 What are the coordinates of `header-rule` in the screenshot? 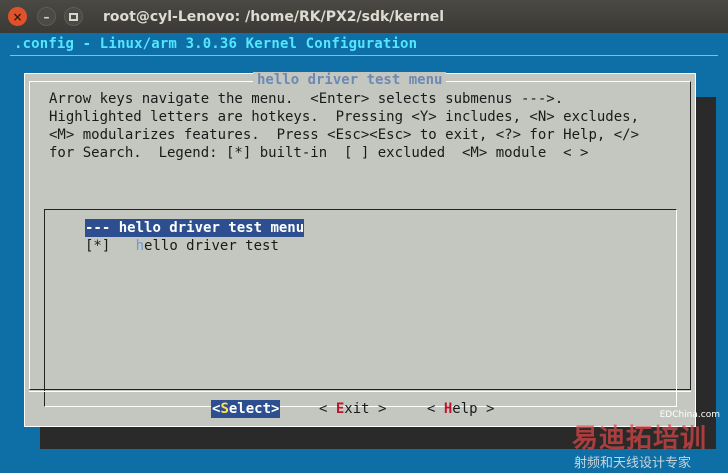 It's located at (364, 55).